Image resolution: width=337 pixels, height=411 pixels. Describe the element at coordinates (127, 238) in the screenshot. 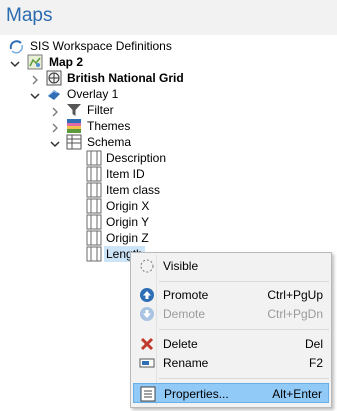

I see `tree-label-field: Origin Z` at that location.